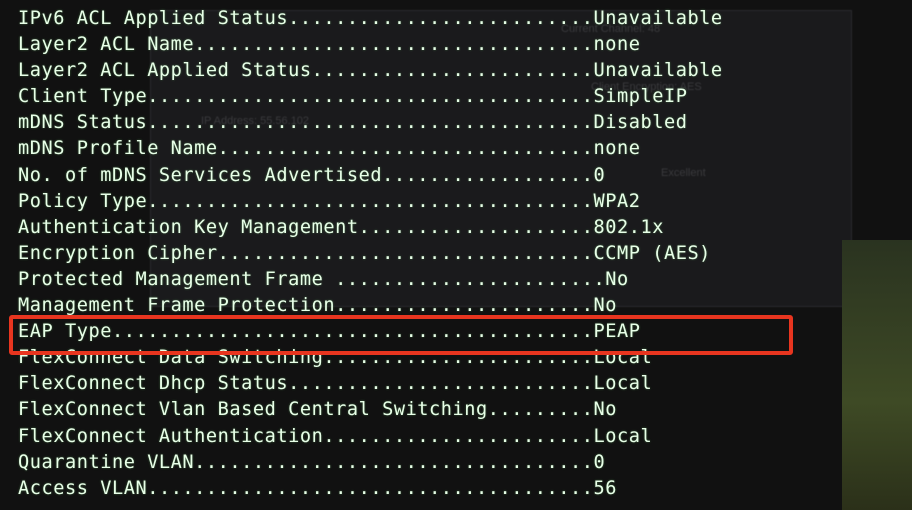  I want to click on field-name: No. of mDNS Services Advertised, so click(200, 175).